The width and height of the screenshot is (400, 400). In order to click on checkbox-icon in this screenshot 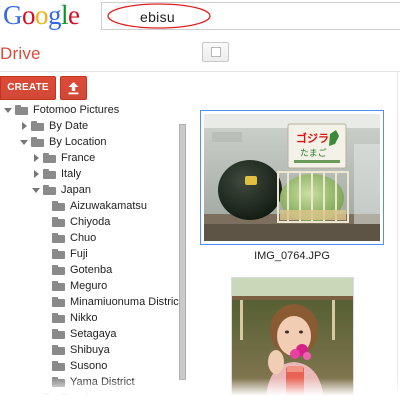, I will do `click(216, 52)`.